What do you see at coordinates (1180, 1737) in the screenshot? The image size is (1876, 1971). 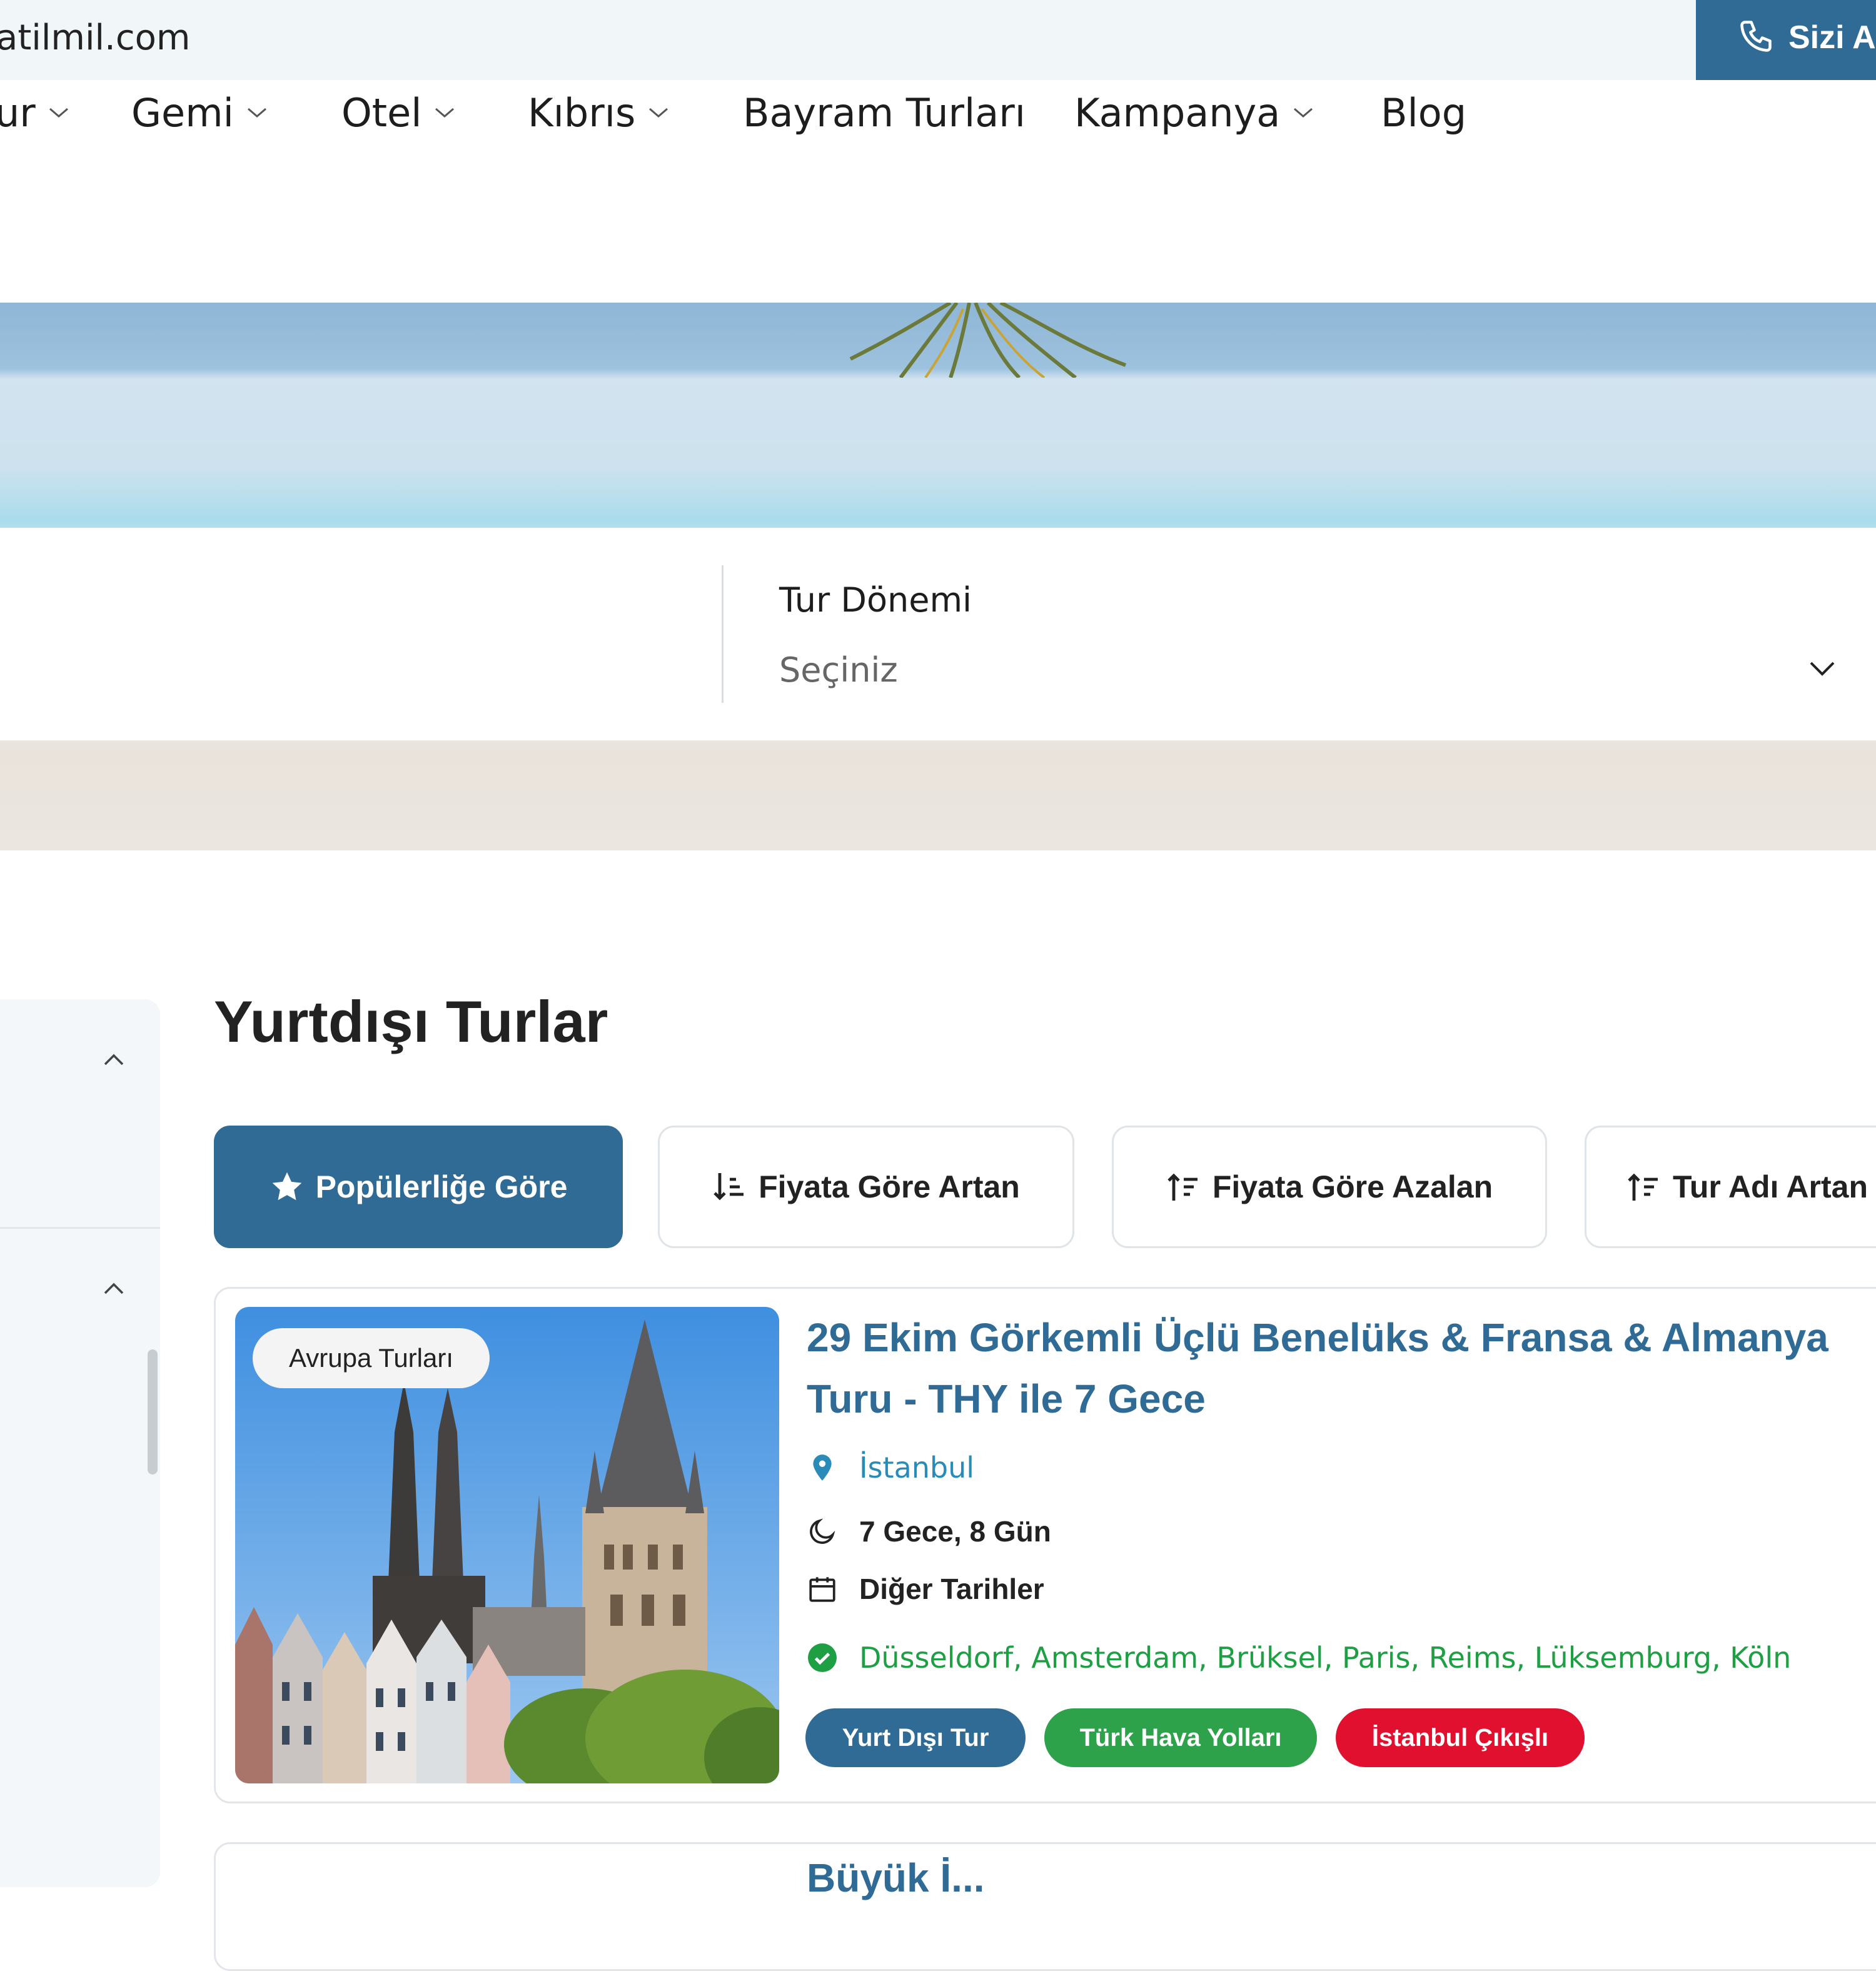 I see `badge-turk-hava-yollari: Türk Hava Yolları` at bounding box center [1180, 1737].